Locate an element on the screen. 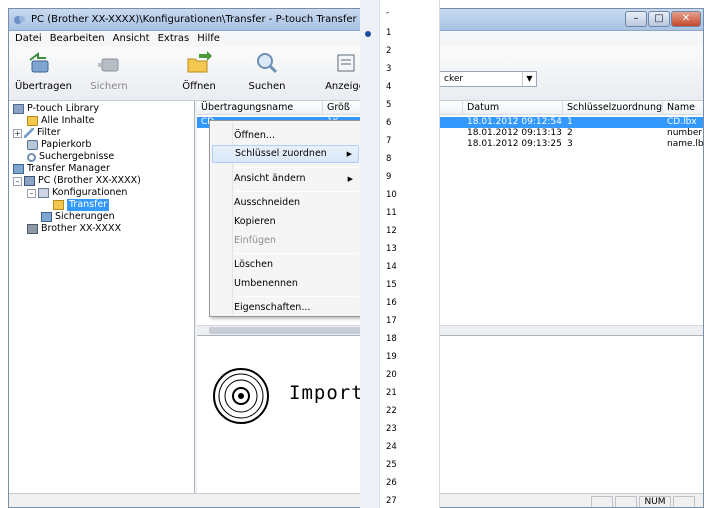 The width and height of the screenshot is (704, 508). submenu-key-item: 14 is located at coordinates (391, 267).